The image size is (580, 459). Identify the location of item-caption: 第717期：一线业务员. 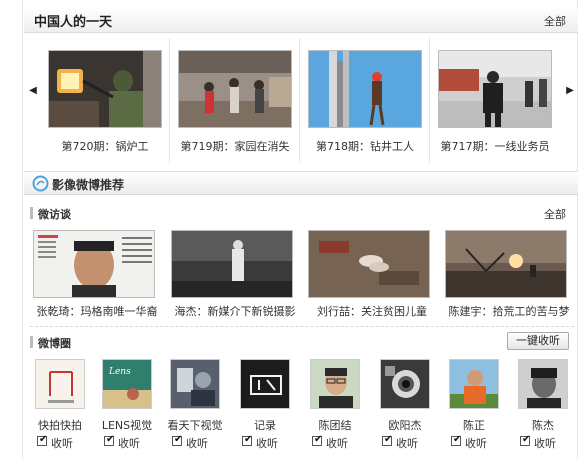
(495, 146).